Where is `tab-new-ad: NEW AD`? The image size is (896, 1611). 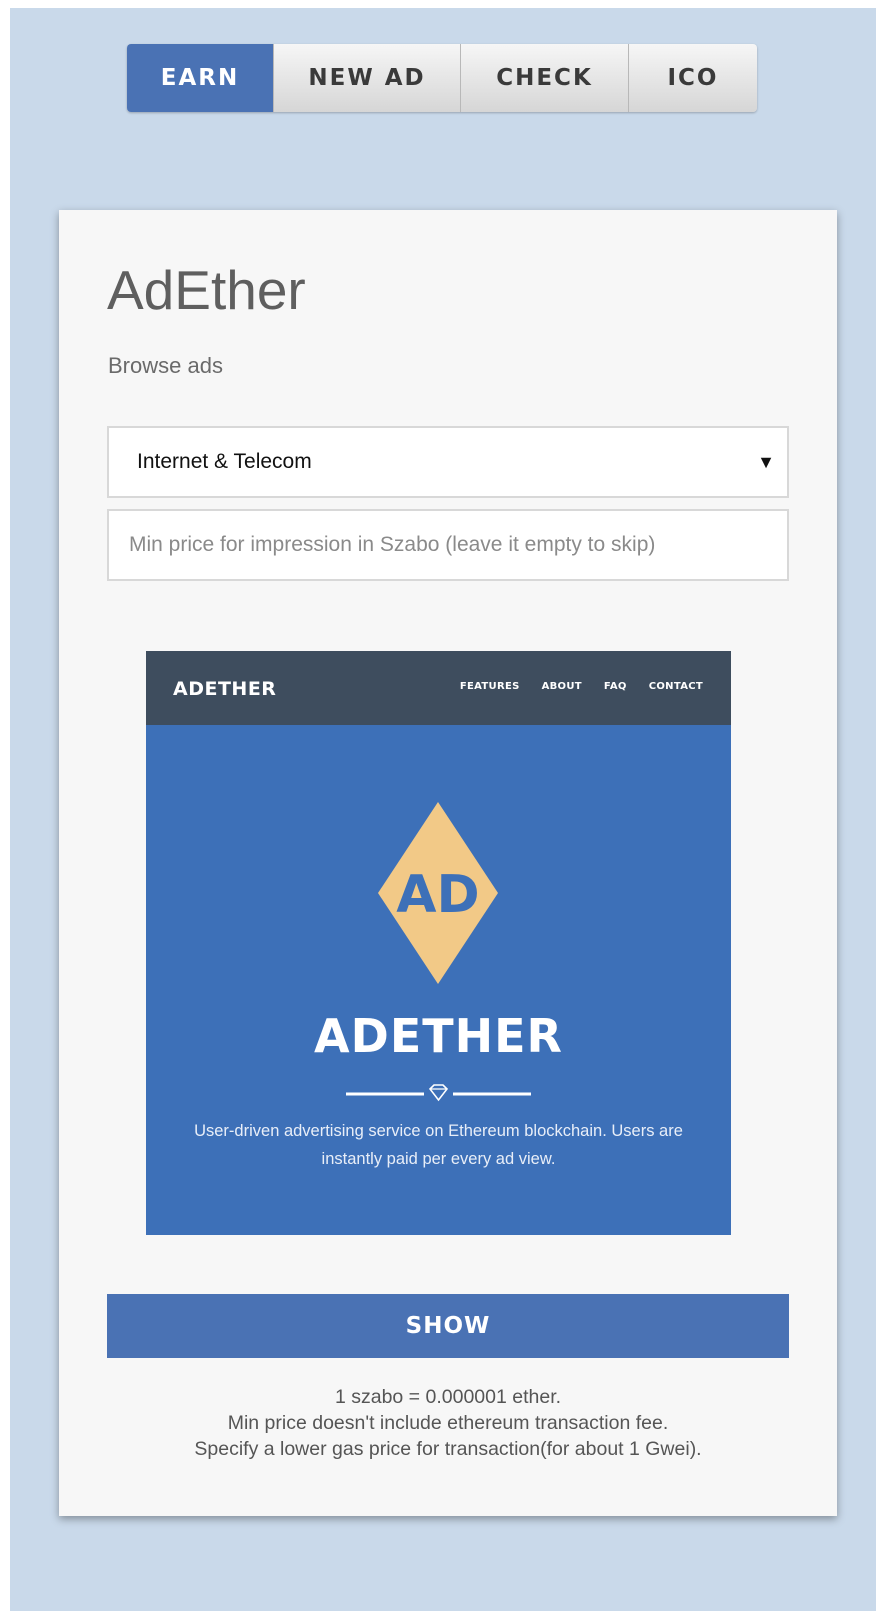
tab-new-ad: NEW AD is located at coordinates (367, 78).